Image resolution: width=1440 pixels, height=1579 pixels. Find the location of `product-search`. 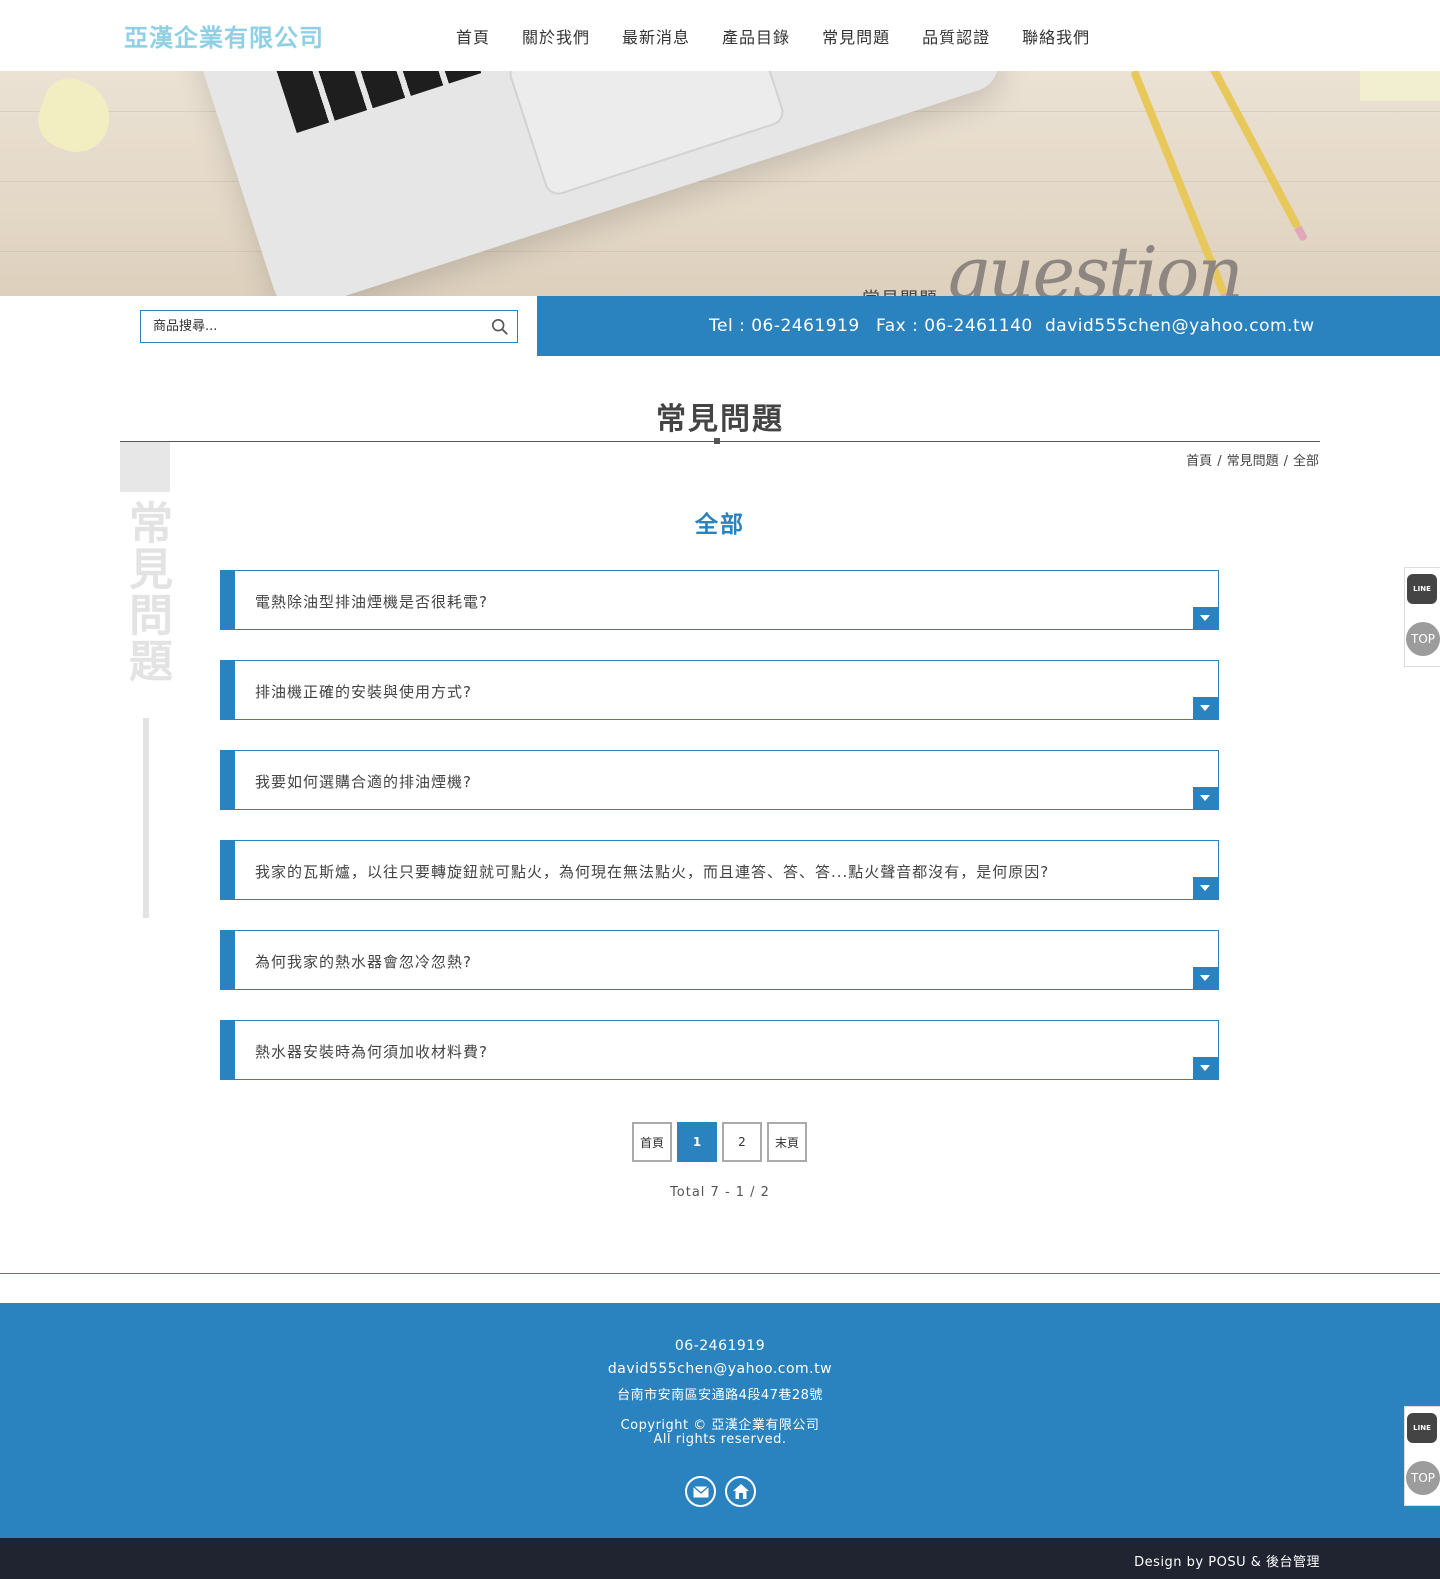

product-search is located at coordinates (329, 326).